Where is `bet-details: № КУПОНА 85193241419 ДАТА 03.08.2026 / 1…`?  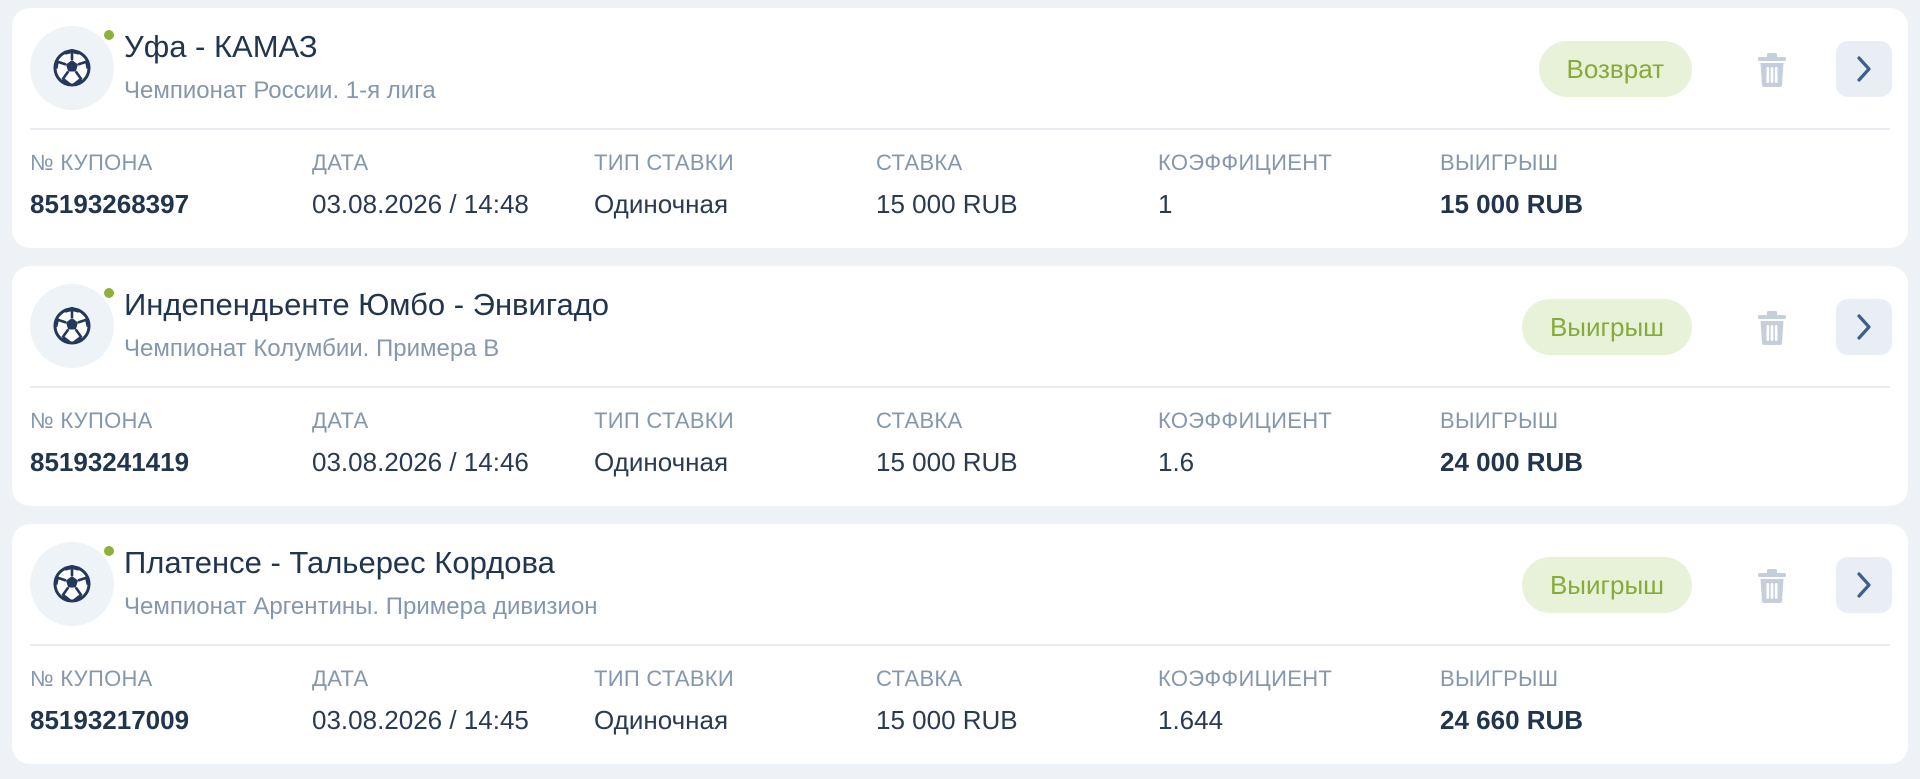
bet-details: № КУПОНА 85193241419 ДАТА 03.08.2026 / 1… is located at coordinates (960, 435).